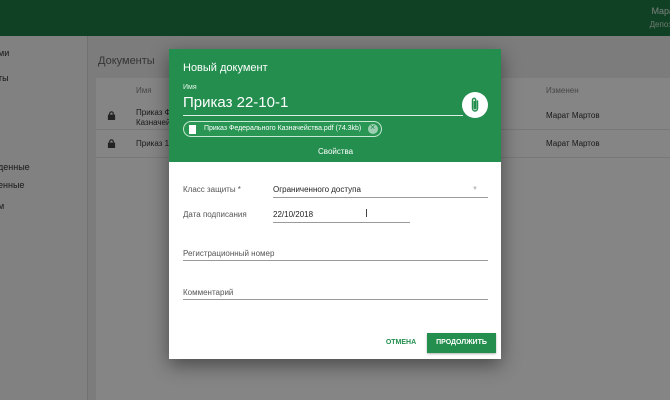 This screenshot has height=400, width=670. What do you see at coordinates (366, 213) in the screenshot?
I see `text-cursor` at bounding box center [366, 213].